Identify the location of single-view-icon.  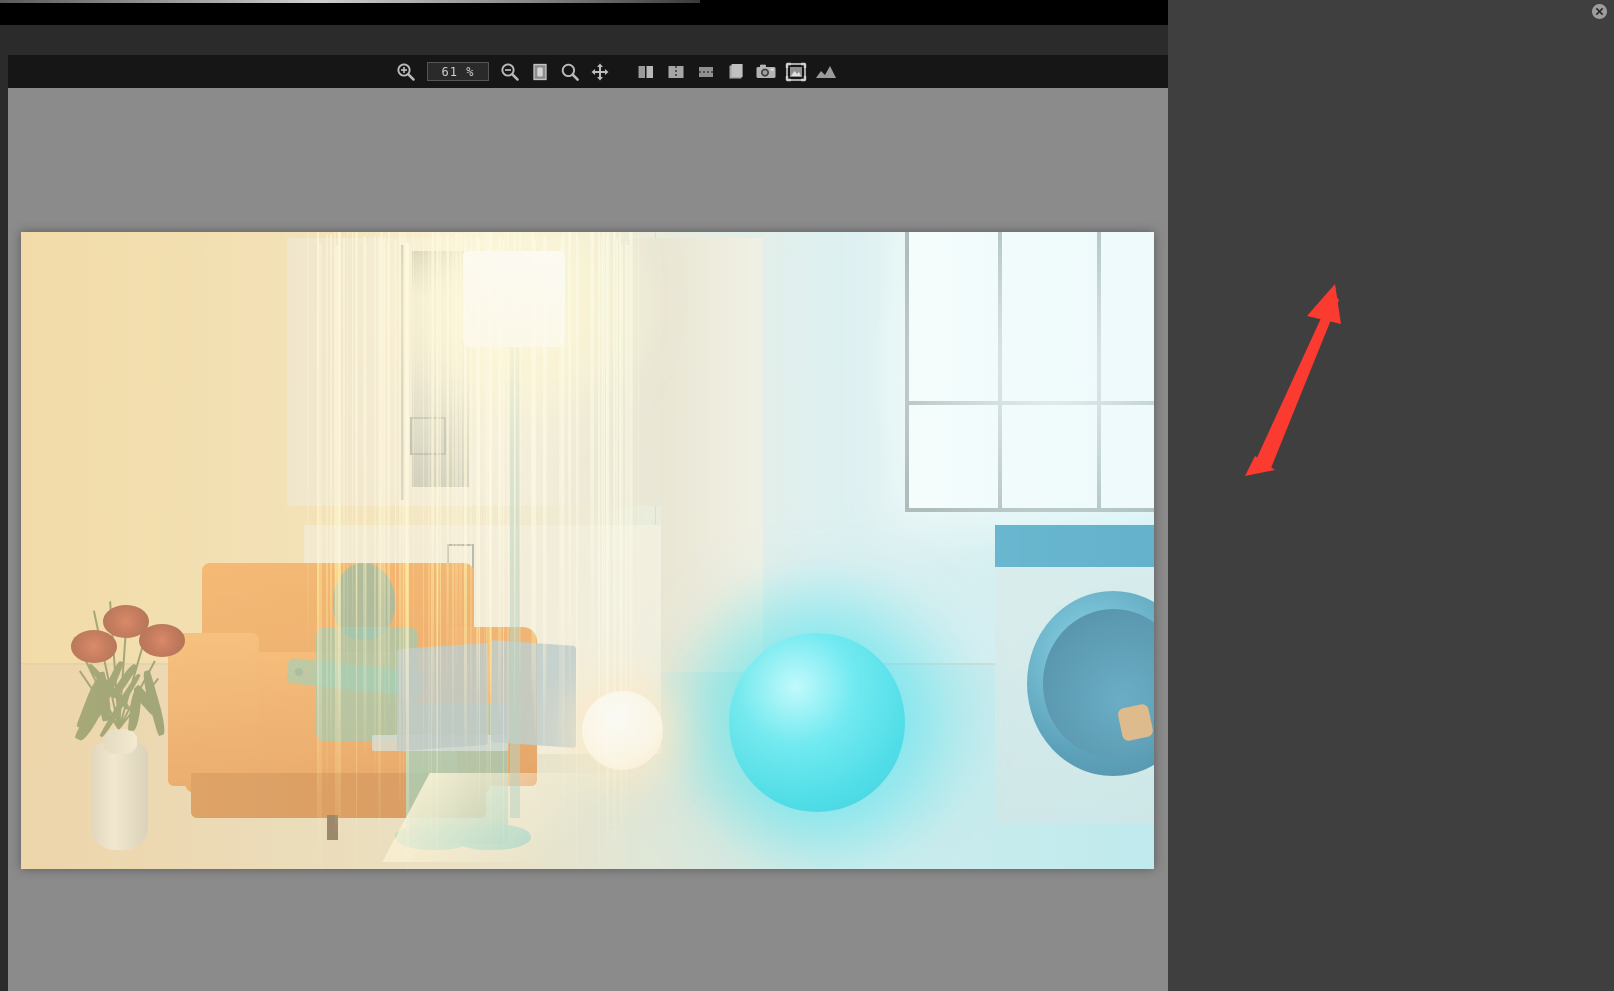
(736, 71).